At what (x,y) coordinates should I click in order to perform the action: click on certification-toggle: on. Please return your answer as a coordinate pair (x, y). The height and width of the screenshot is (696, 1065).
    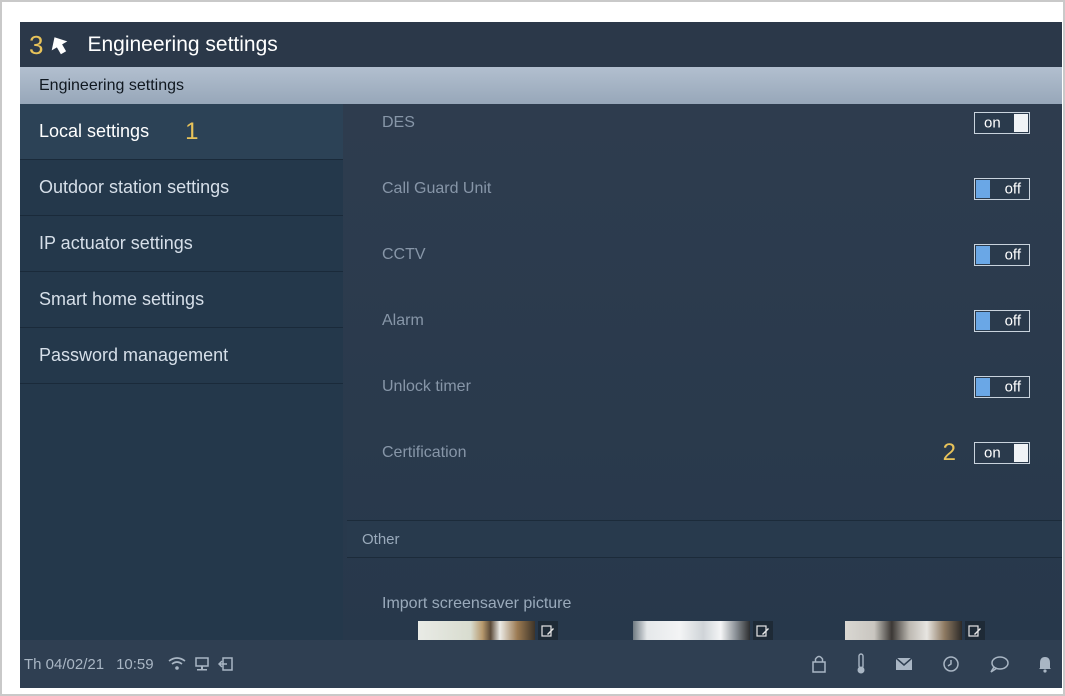
    Looking at the image, I should click on (1002, 453).